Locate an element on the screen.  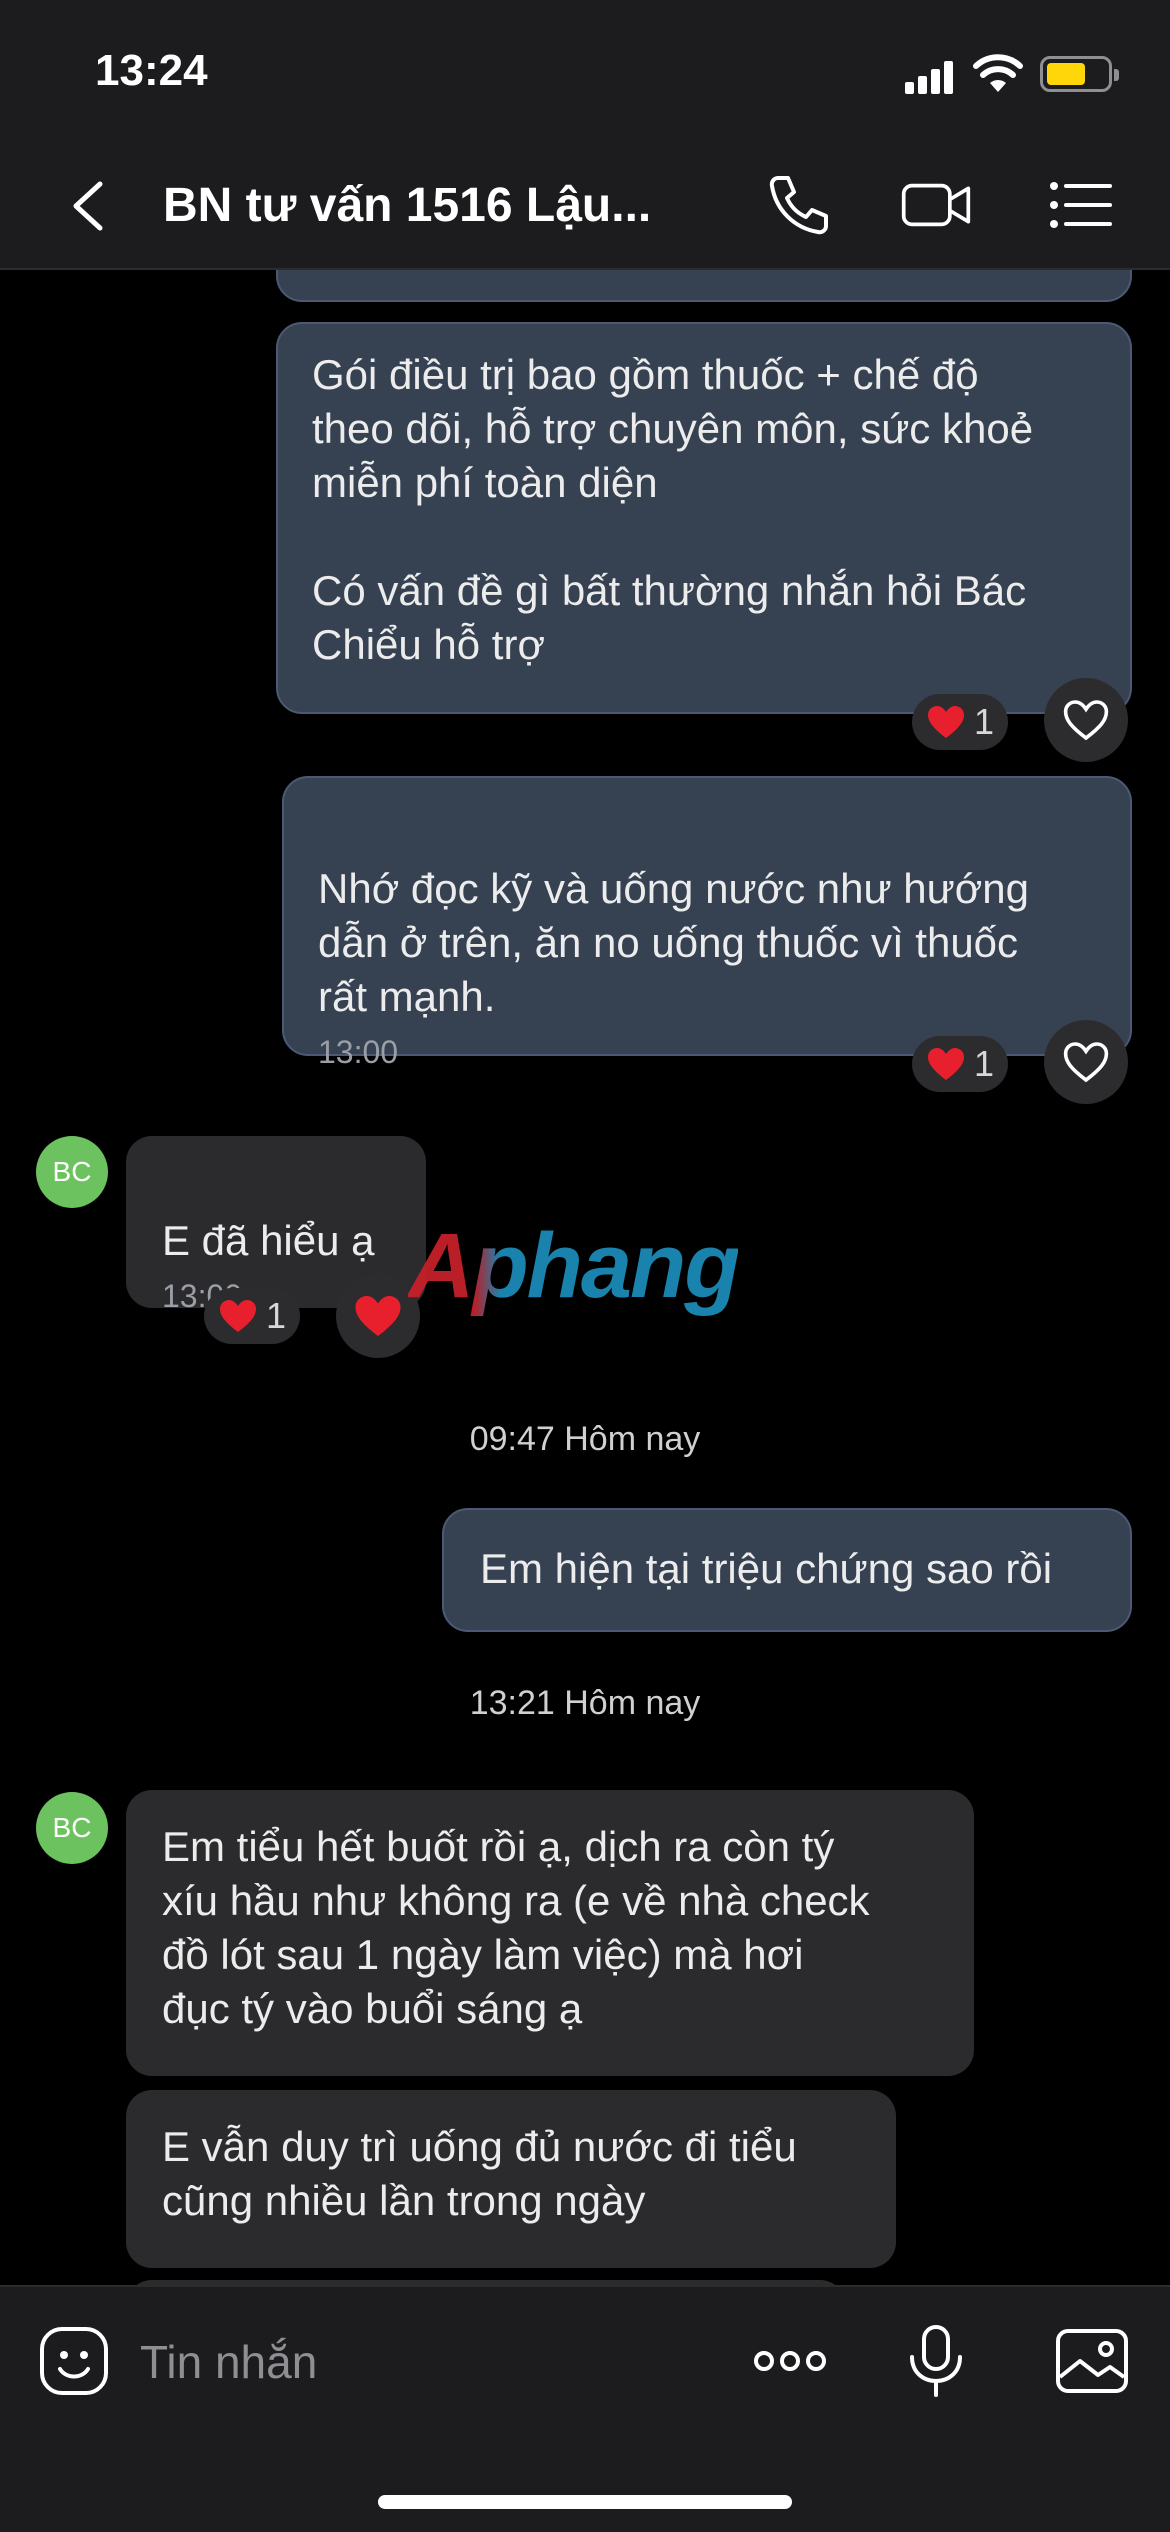
phone-call-icon is located at coordinates (800, 205).